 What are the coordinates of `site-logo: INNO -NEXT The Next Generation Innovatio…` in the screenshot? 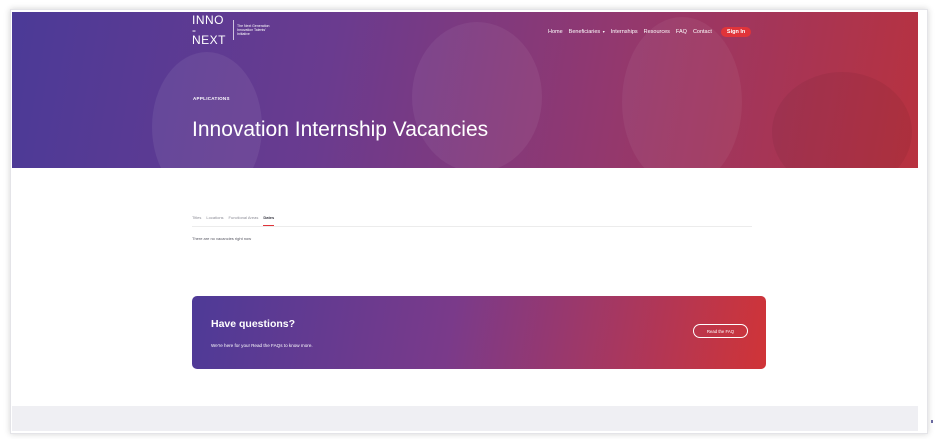 It's located at (235, 30).